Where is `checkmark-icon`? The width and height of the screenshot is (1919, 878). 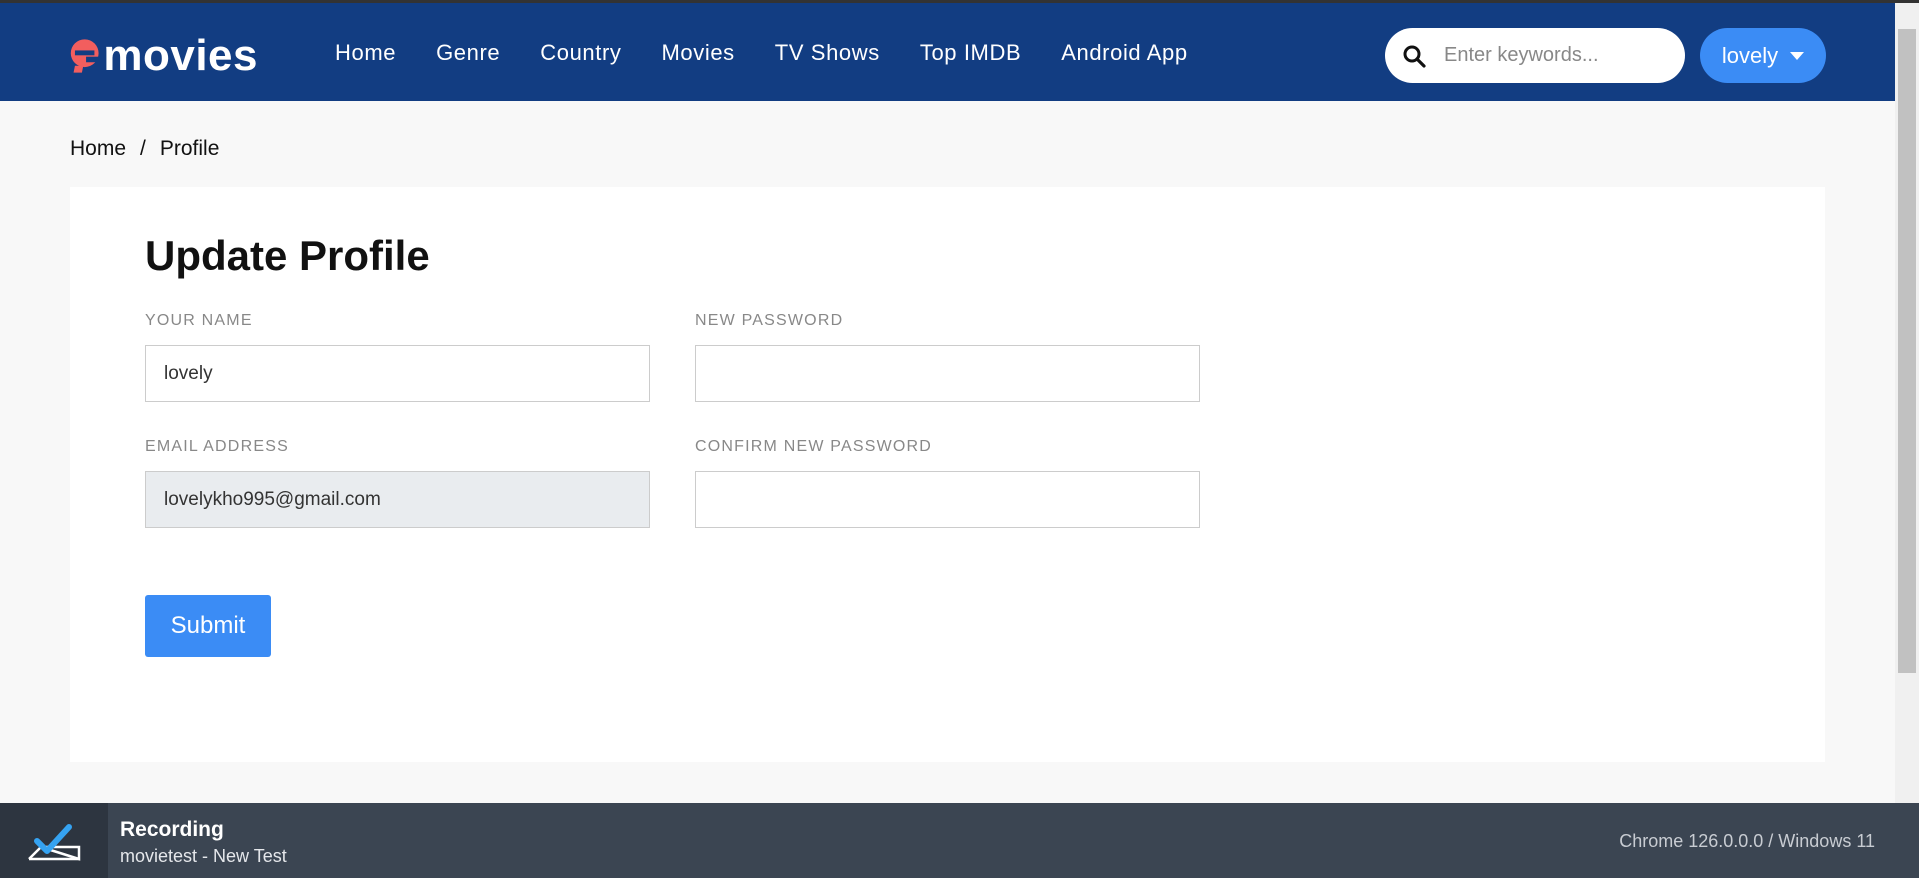 checkmark-icon is located at coordinates (54, 842).